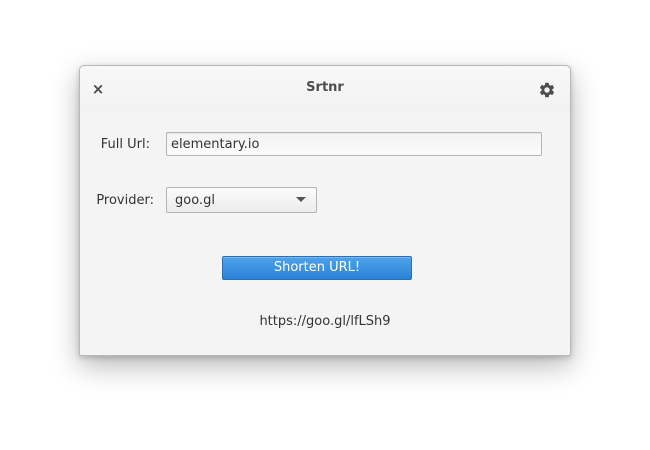 The width and height of the screenshot is (650, 450). I want to click on gear-icon, so click(547, 90).